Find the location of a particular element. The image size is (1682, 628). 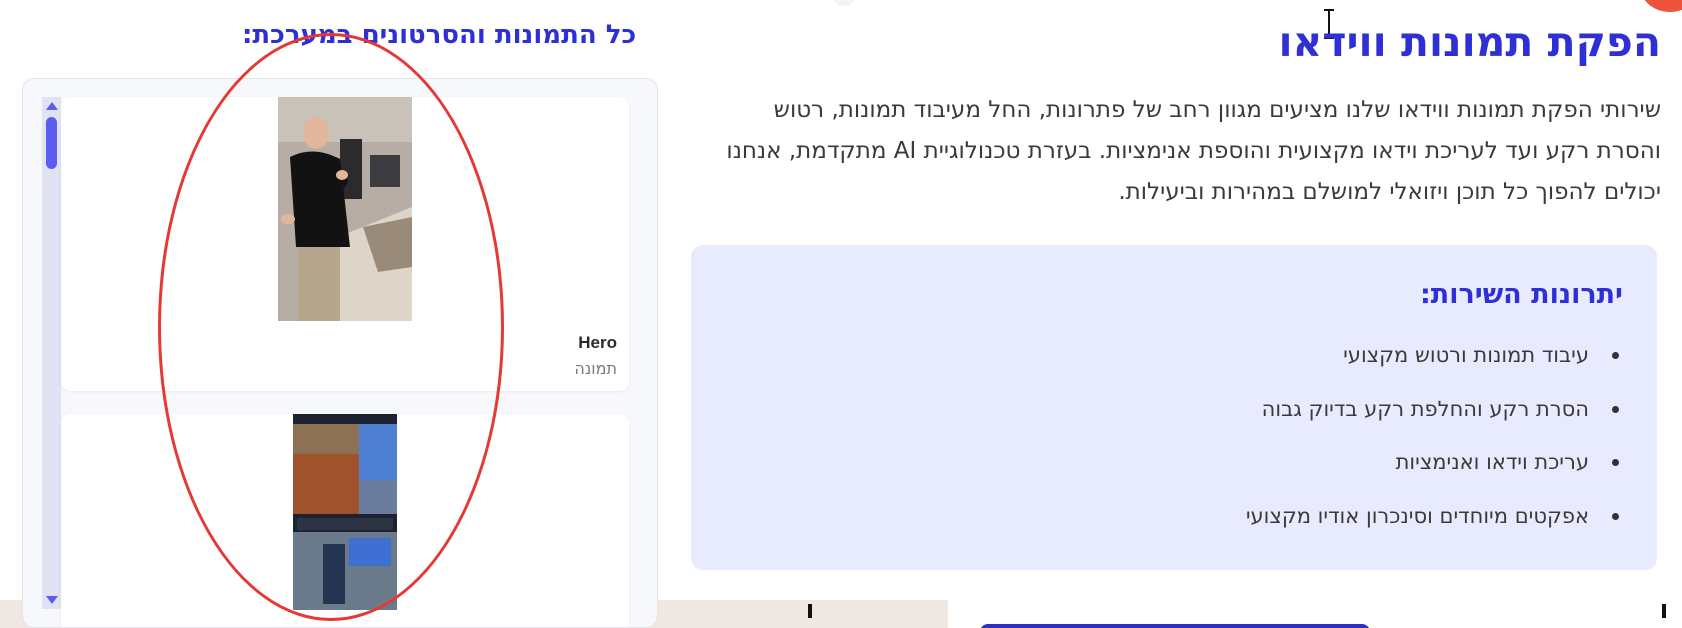

benefit-item: עריכת וידאו ואנימציות is located at coordinates (1434, 475).